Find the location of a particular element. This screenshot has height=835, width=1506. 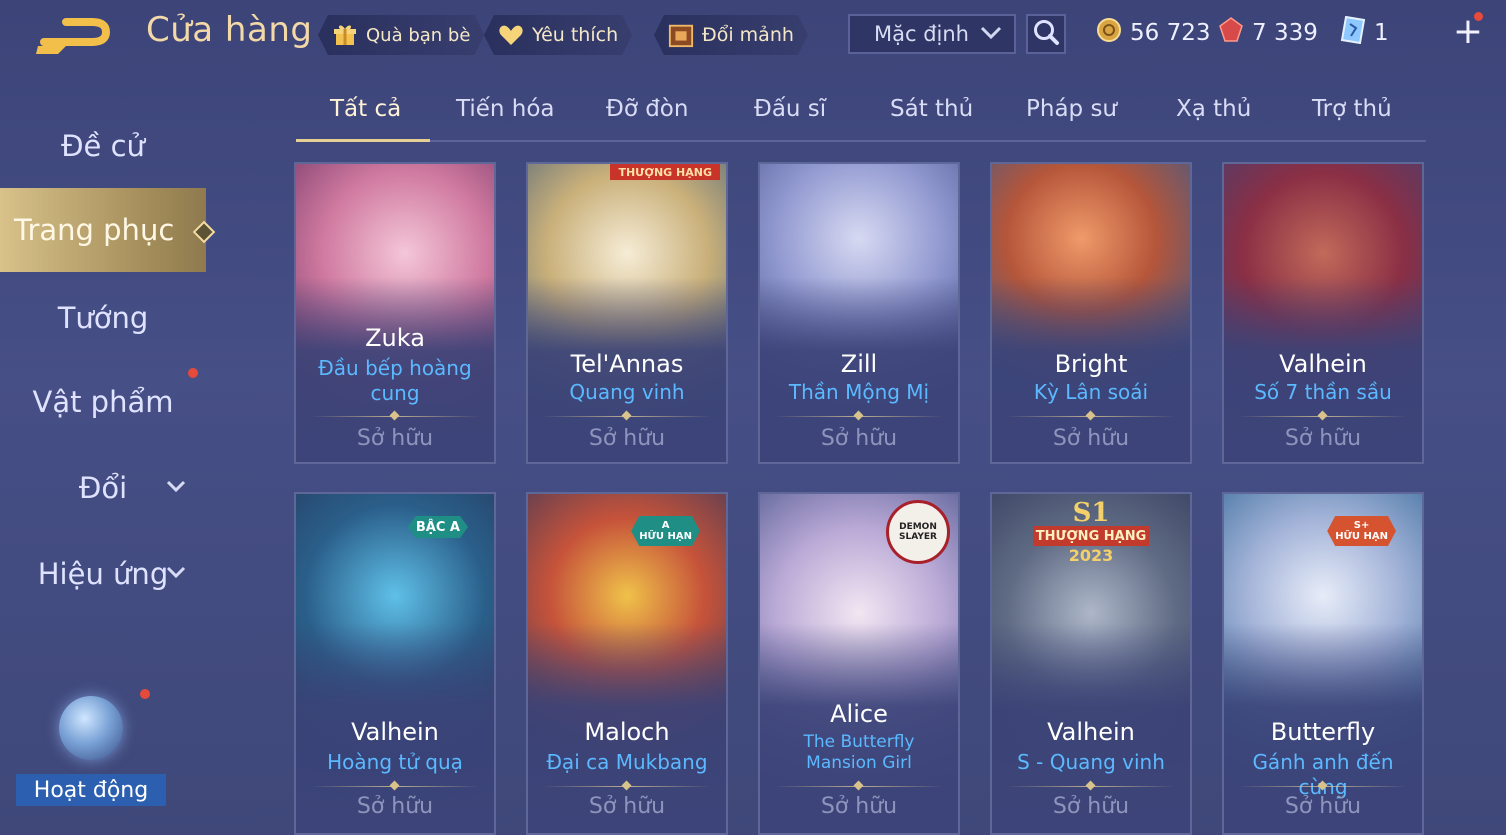

skin-name: Số 7 thần sầu is located at coordinates (1323, 392).